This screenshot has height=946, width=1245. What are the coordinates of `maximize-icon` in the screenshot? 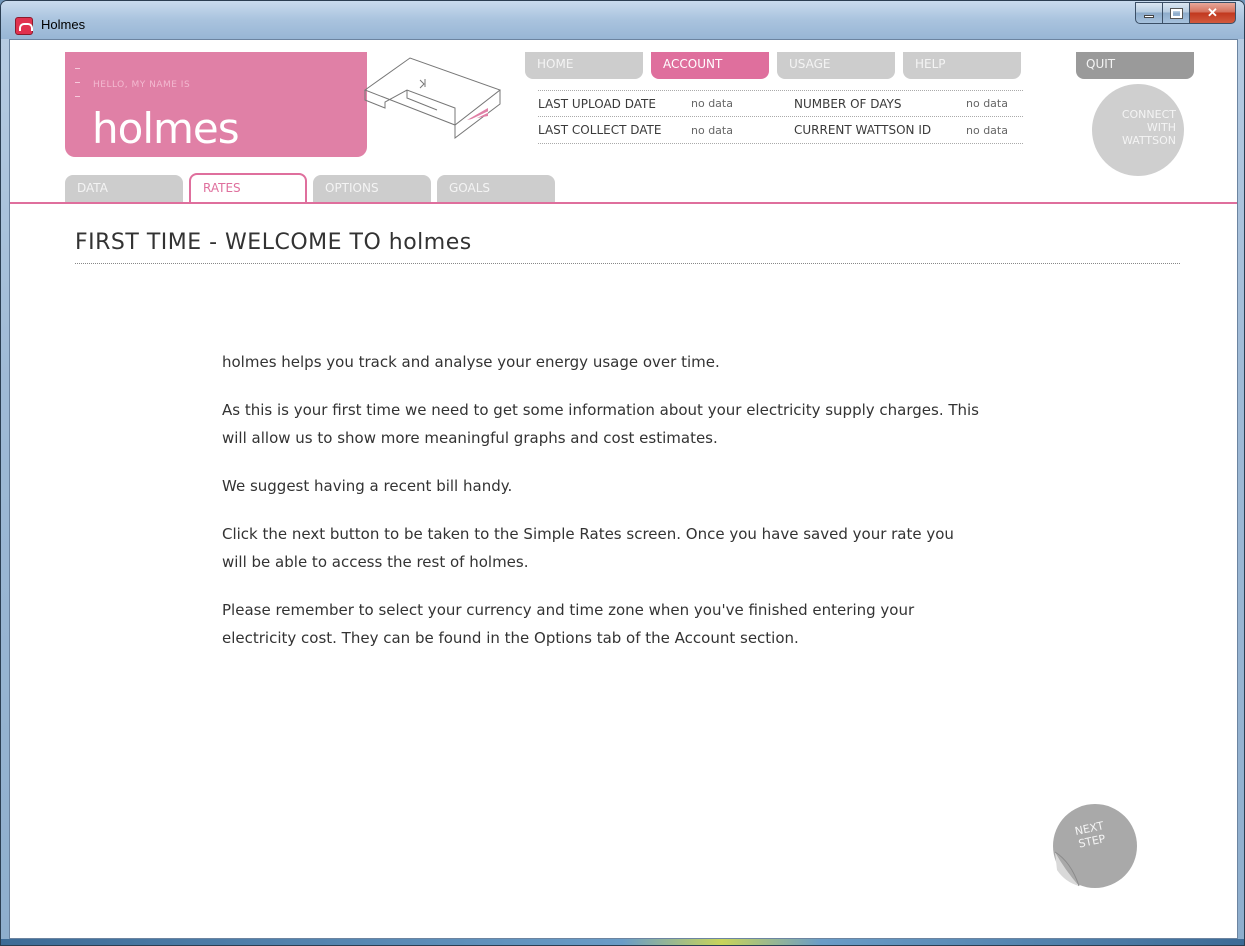 It's located at (1176, 13).